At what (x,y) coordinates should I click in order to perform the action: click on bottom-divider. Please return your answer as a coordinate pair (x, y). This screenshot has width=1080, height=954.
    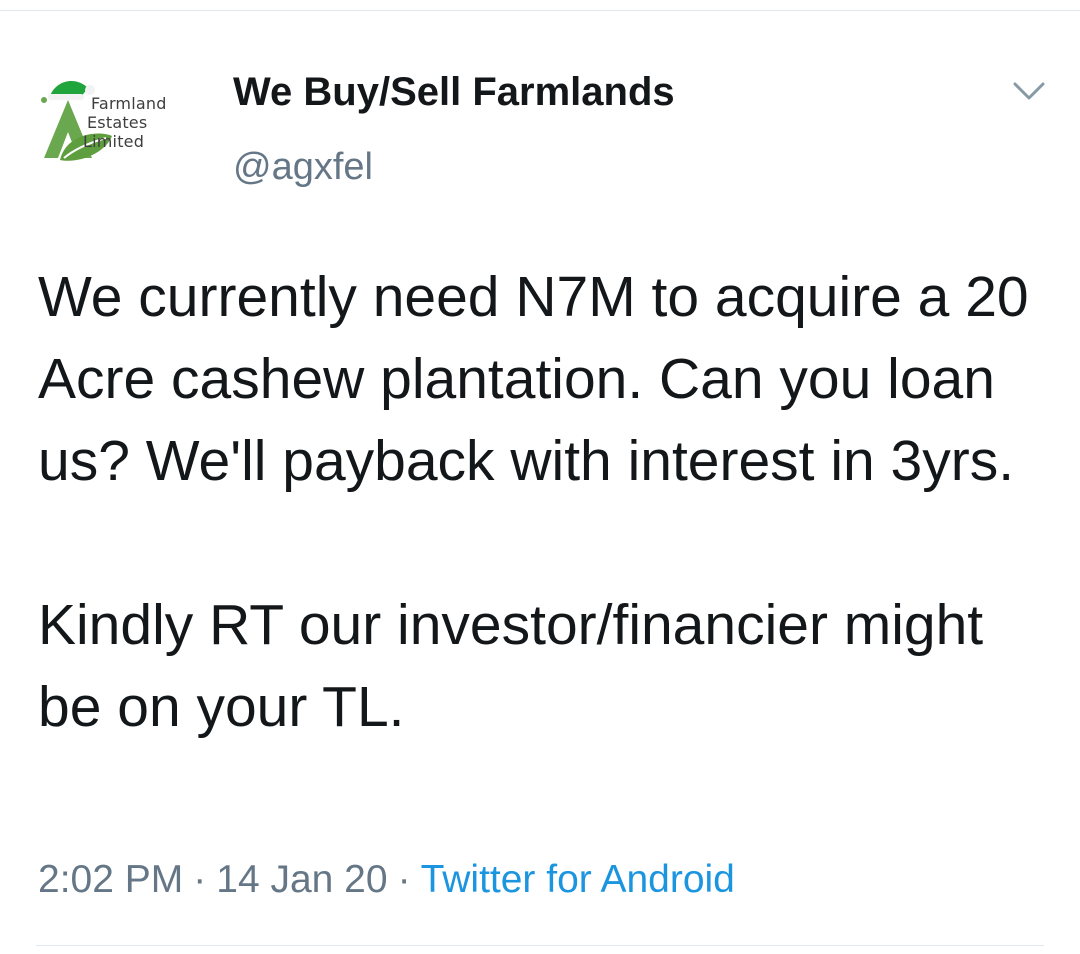
    Looking at the image, I should click on (540, 945).